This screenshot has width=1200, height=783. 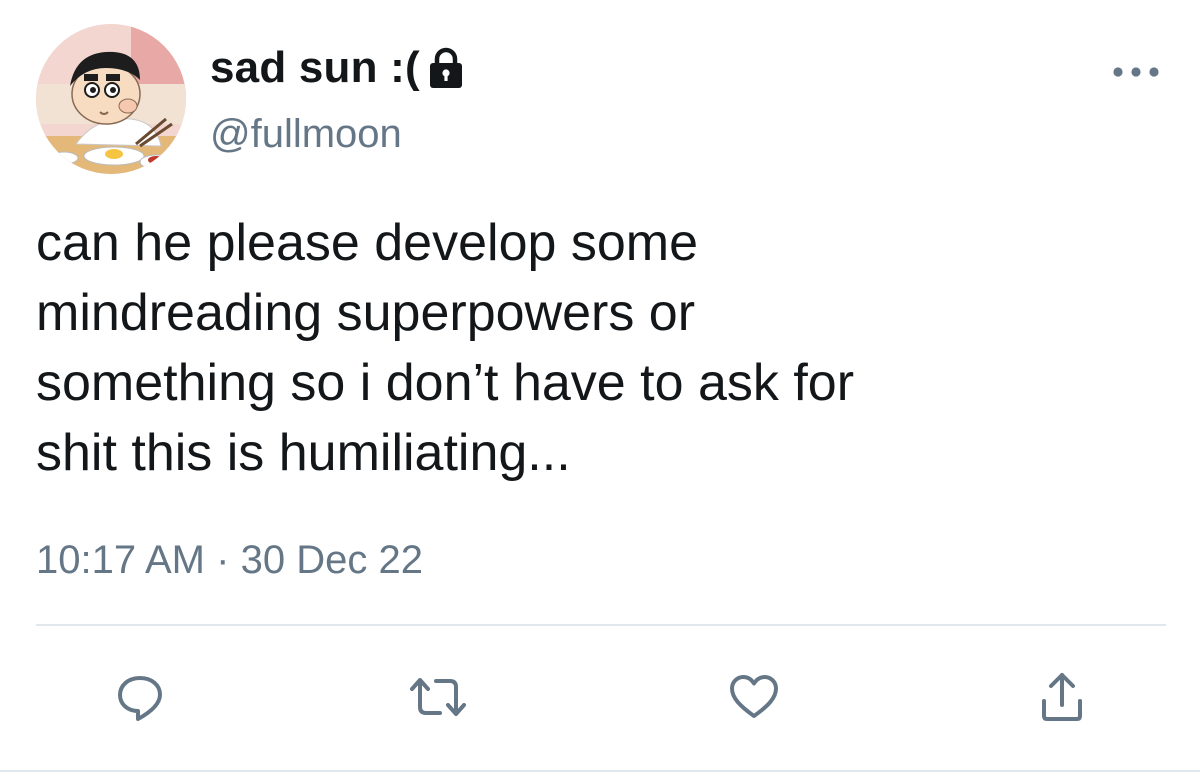 I want to click on like-button, so click(x=754, y=697).